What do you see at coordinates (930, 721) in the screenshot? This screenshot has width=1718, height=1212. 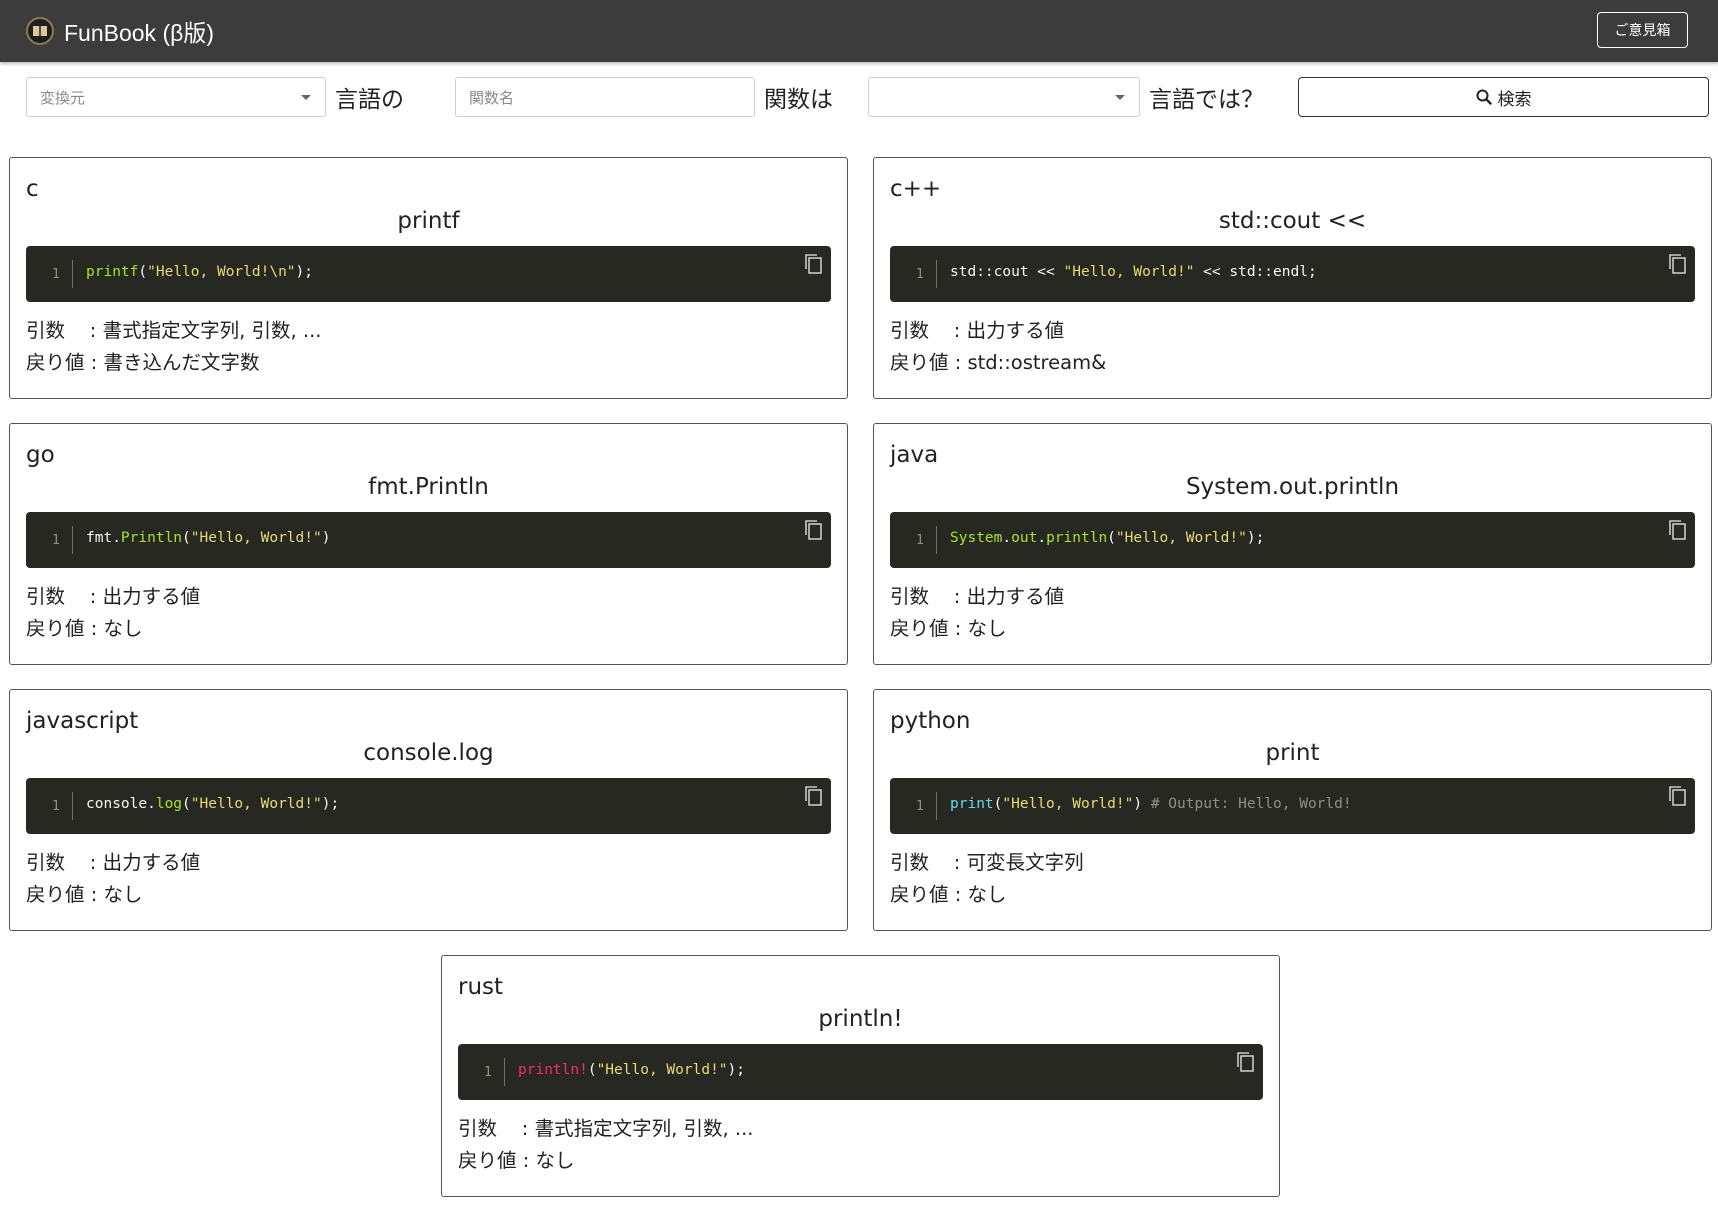 I see `card-language: python` at bounding box center [930, 721].